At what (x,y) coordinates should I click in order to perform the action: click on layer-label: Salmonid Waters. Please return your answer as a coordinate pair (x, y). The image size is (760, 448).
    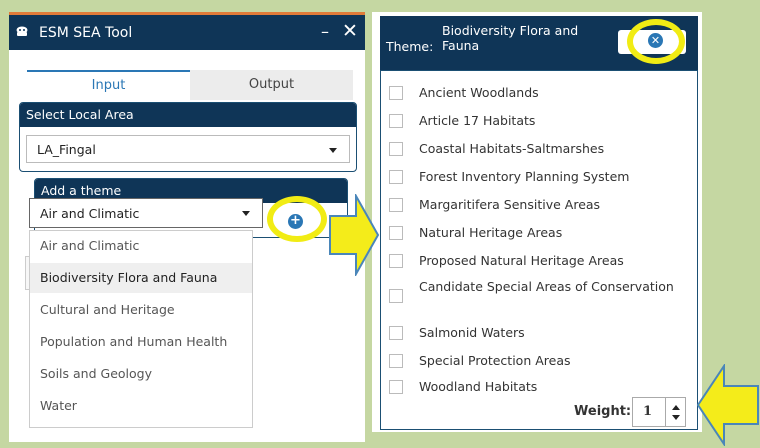
    Looking at the image, I should click on (472, 332).